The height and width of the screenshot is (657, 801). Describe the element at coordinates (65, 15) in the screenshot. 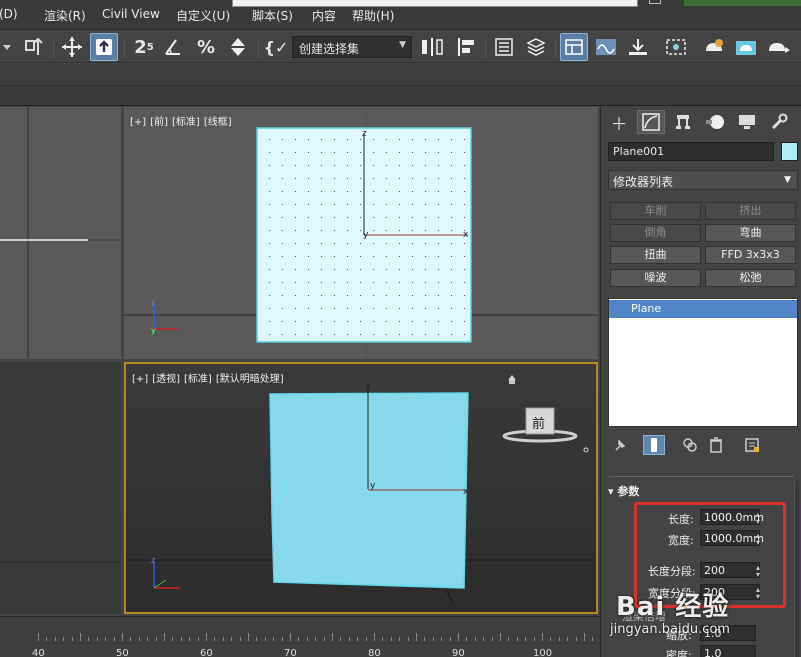

I see `menu-item-render: 渲染(R)` at that location.